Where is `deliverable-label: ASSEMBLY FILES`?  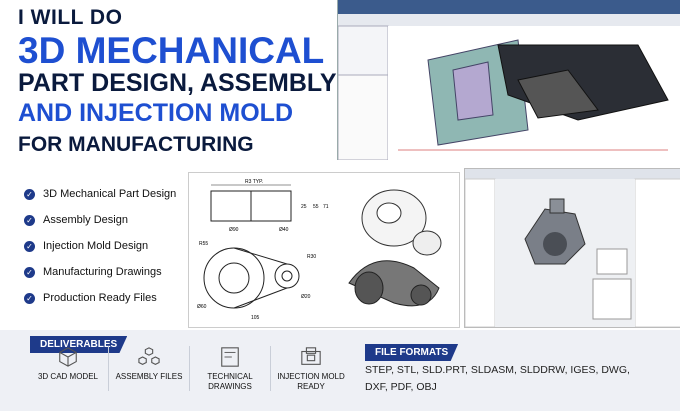
deliverable-label: ASSEMBLY FILES is located at coordinates (149, 376).